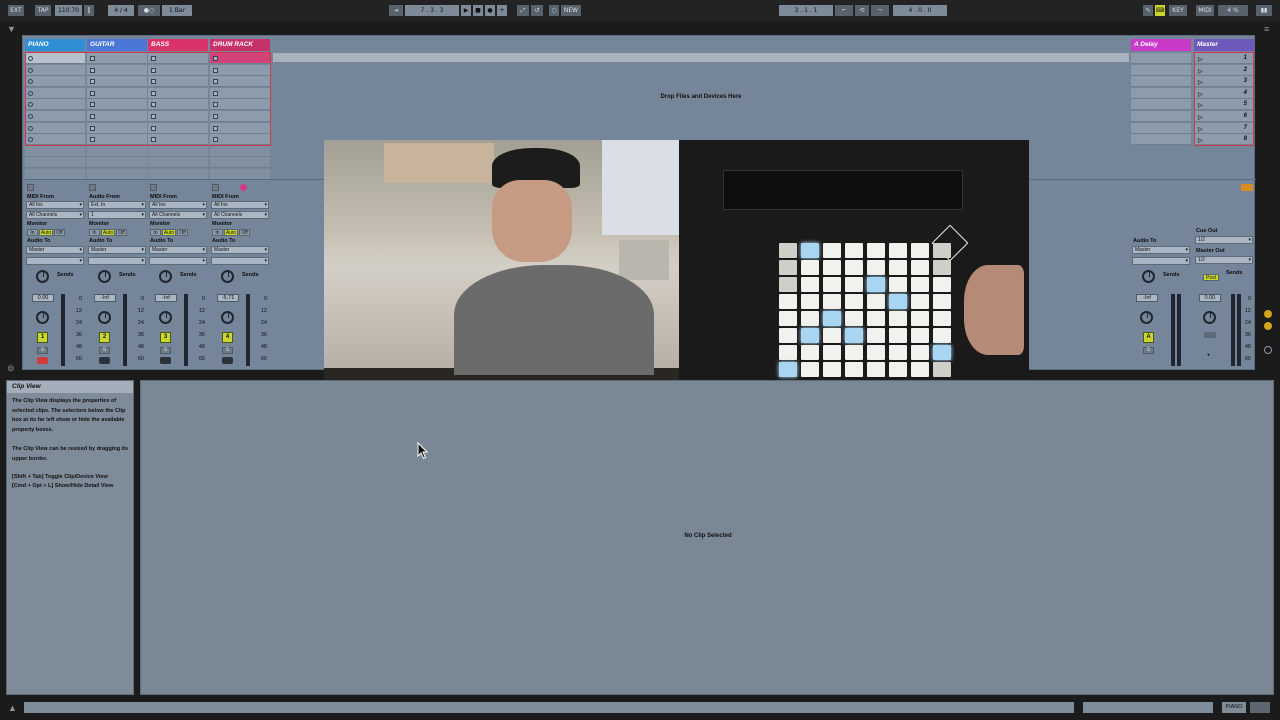 Image resolution: width=1280 pixels, height=720 pixels. I want to click on menu-icon: ≡, so click(1266, 29).